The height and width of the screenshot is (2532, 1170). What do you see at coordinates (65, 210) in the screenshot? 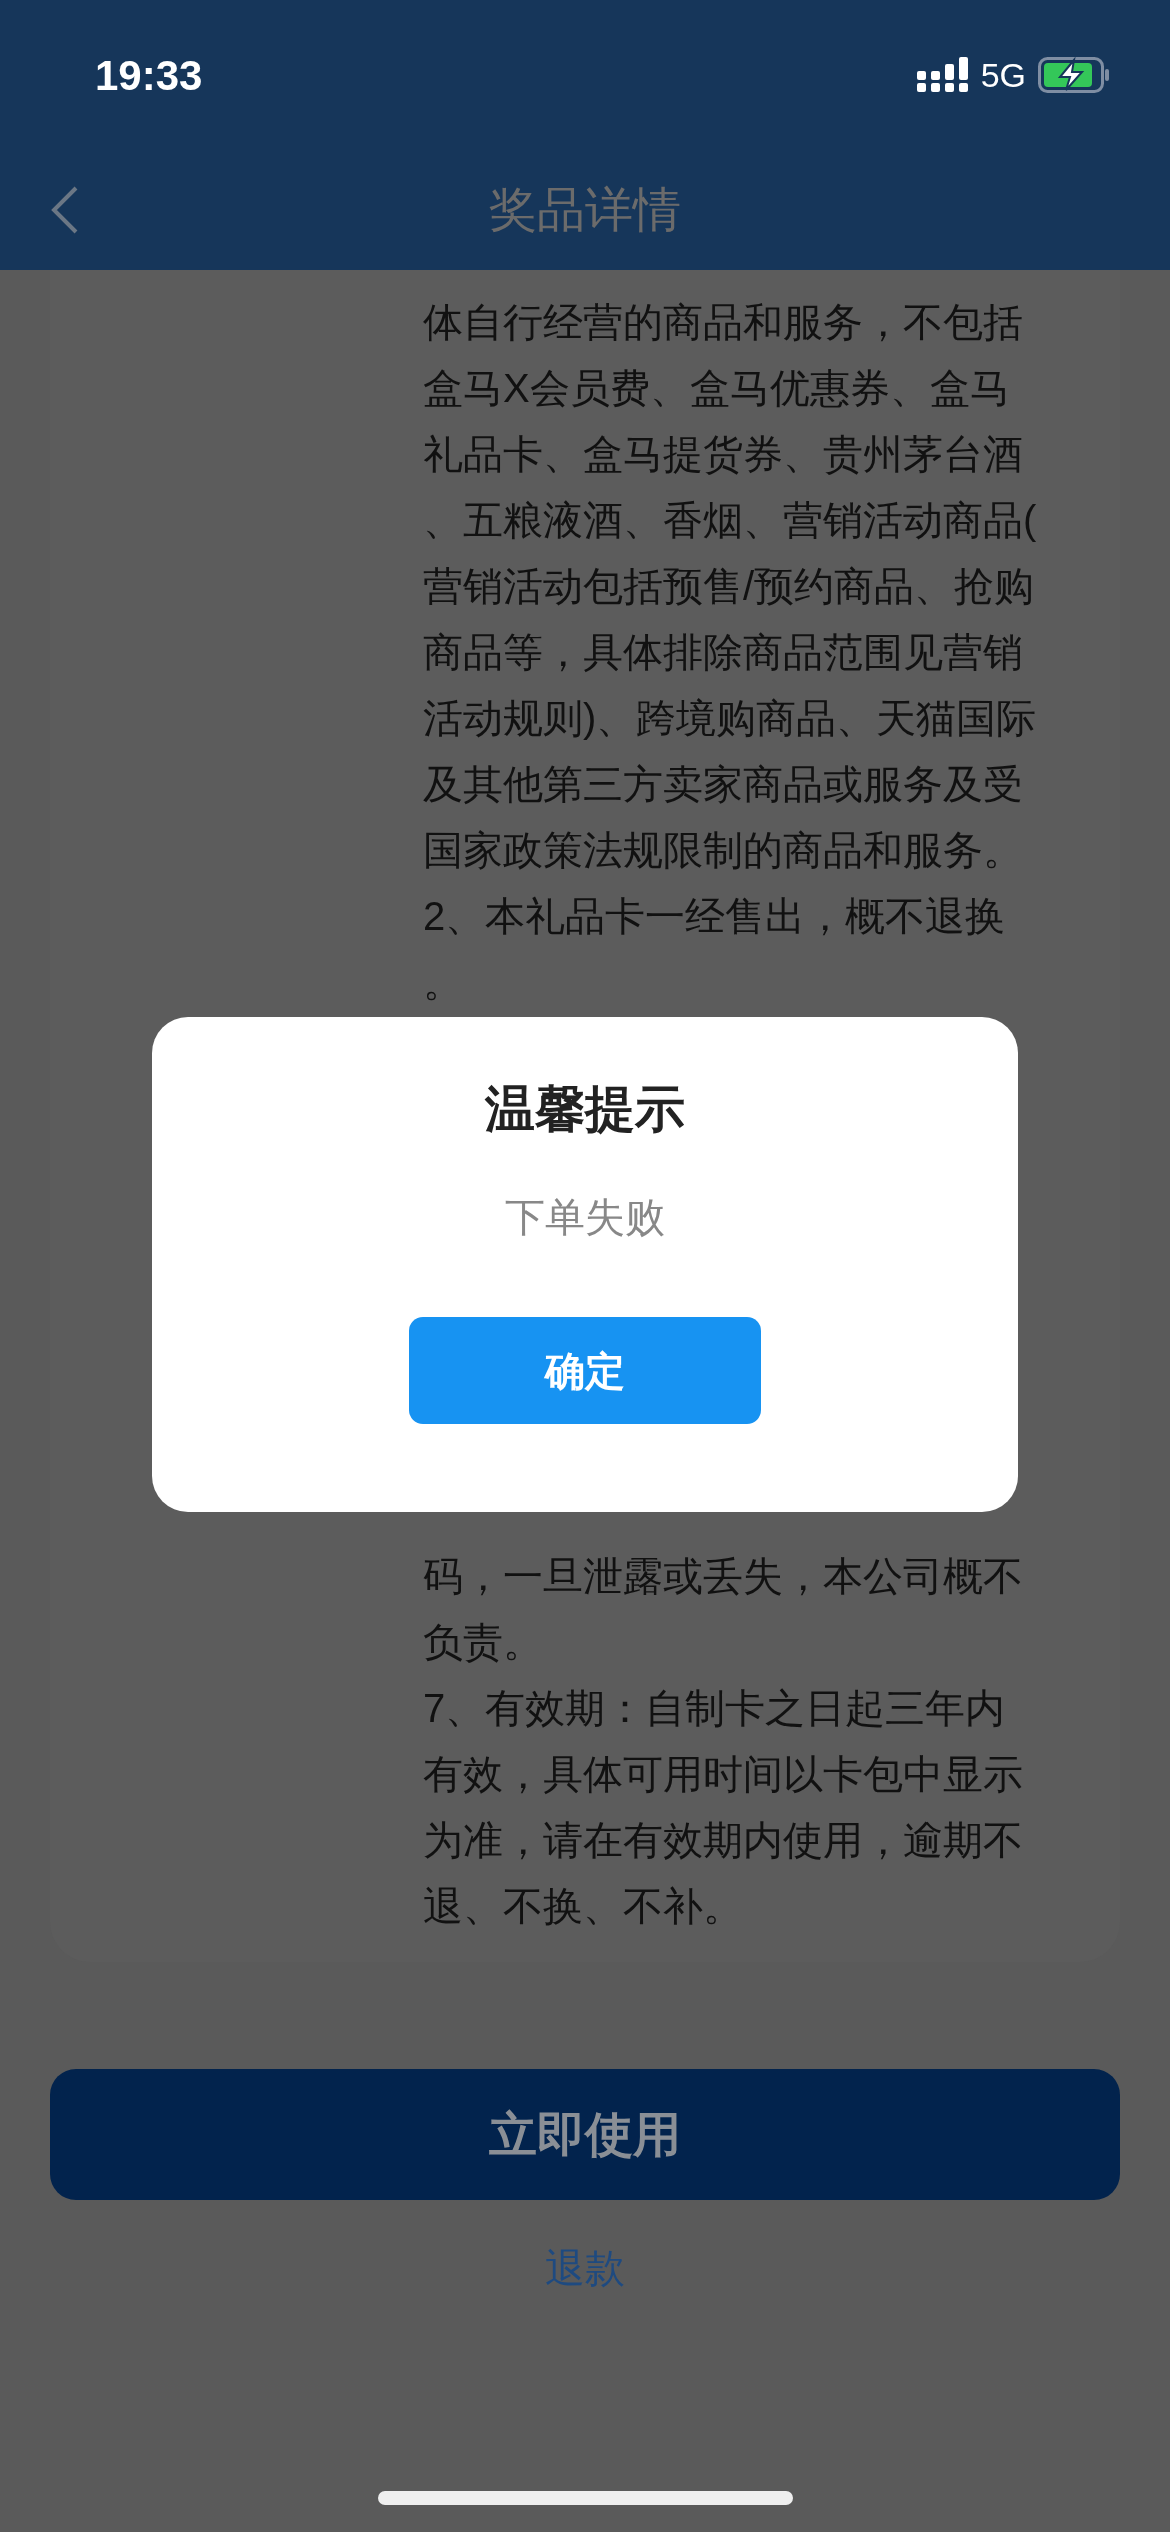
I see `back-chevron-icon` at bounding box center [65, 210].